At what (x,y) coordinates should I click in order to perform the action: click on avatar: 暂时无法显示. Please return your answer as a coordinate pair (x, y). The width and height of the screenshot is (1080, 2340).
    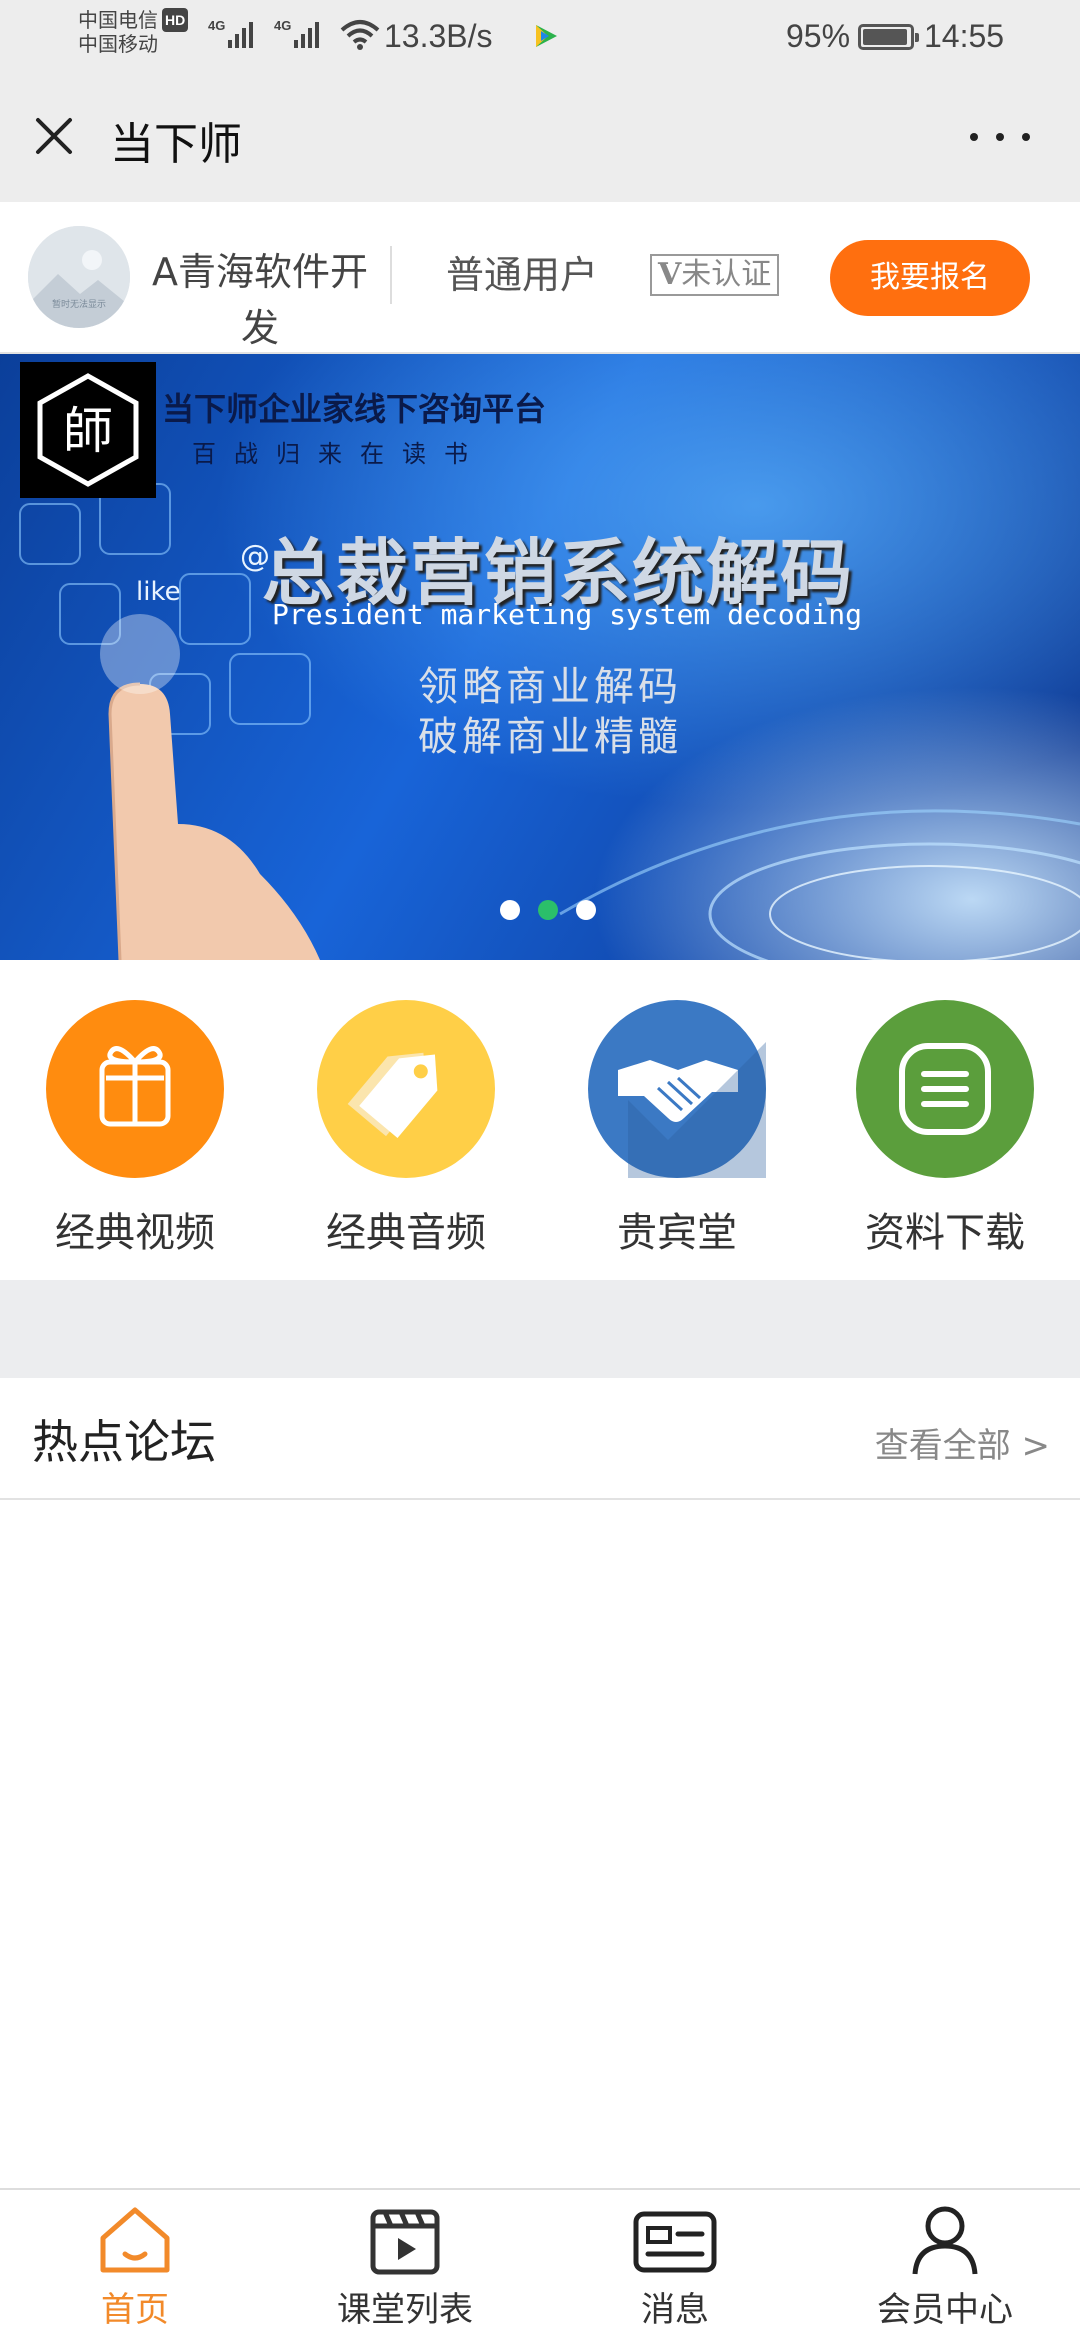
    Looking at the image, I should click on (79, 277).